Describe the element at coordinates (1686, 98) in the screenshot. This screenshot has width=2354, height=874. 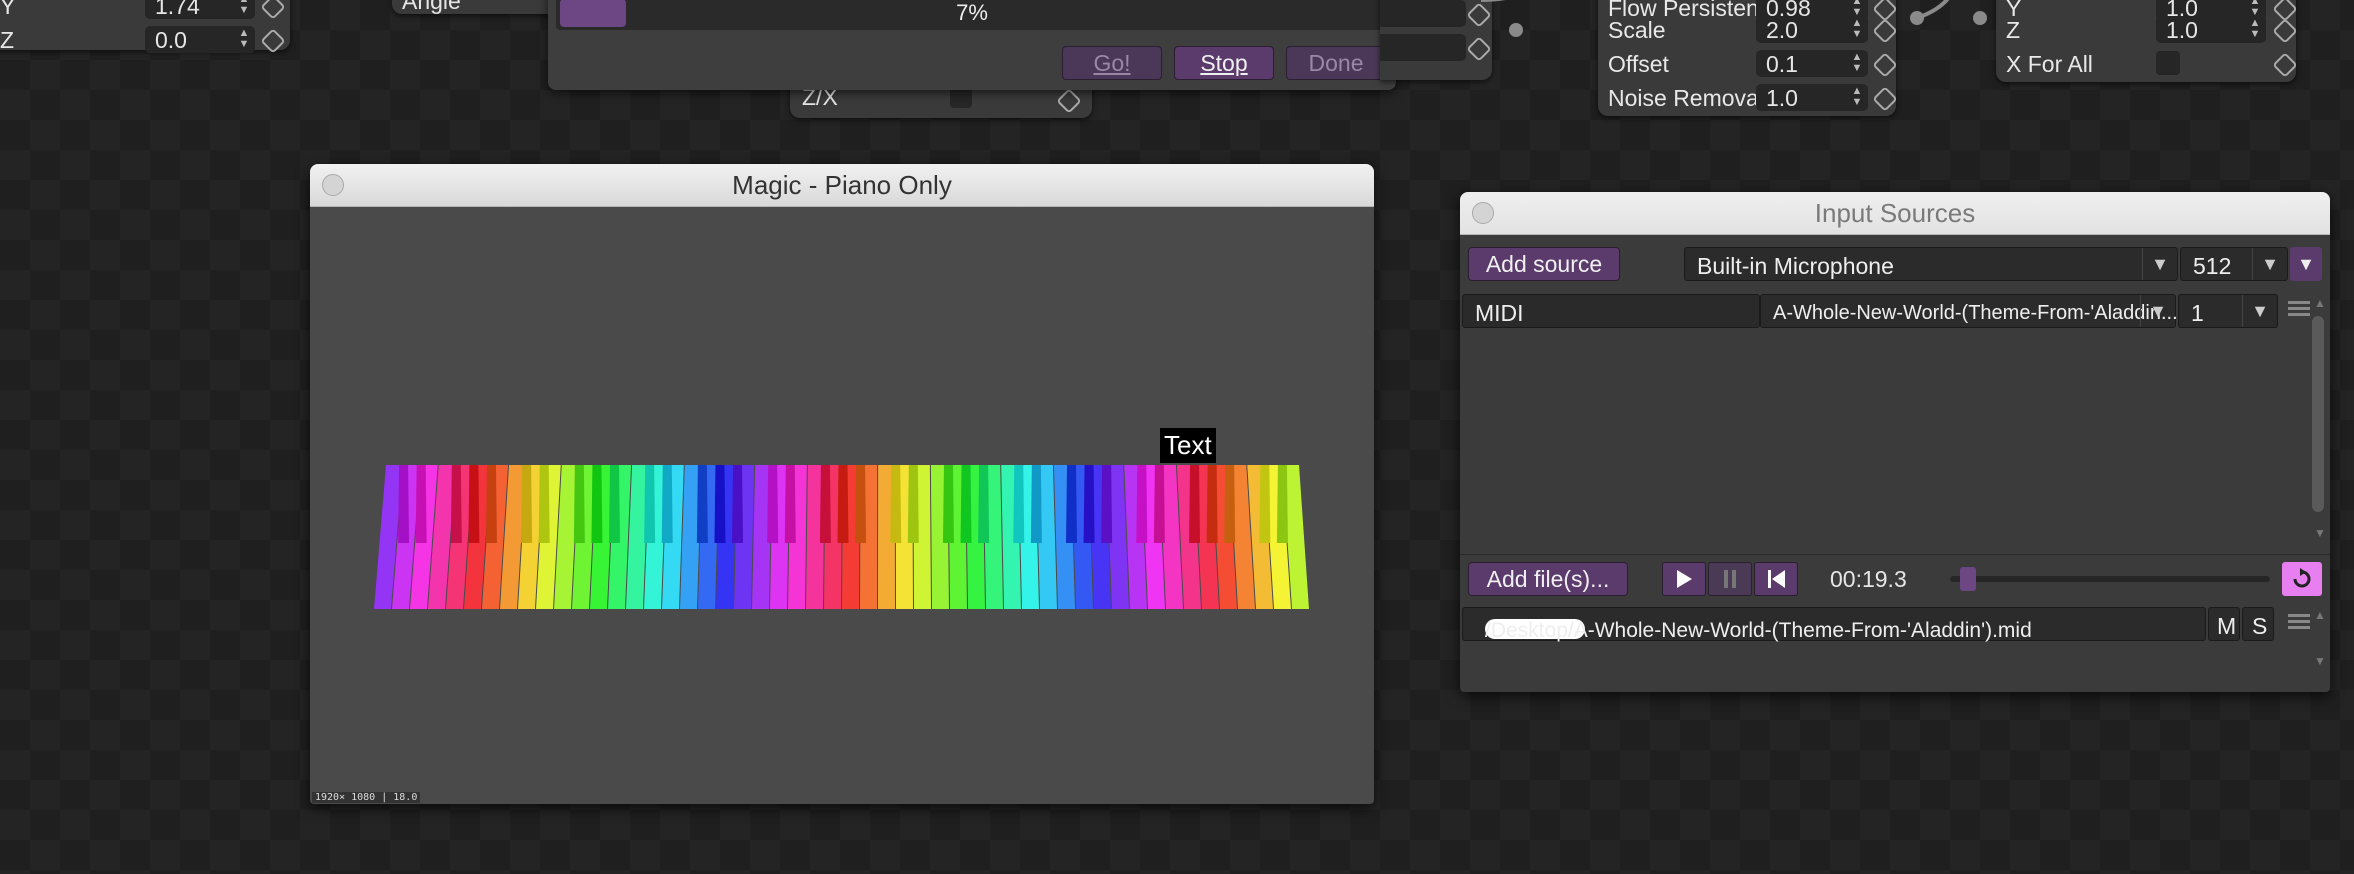
I see `param-label: Noise Removal` at that location.